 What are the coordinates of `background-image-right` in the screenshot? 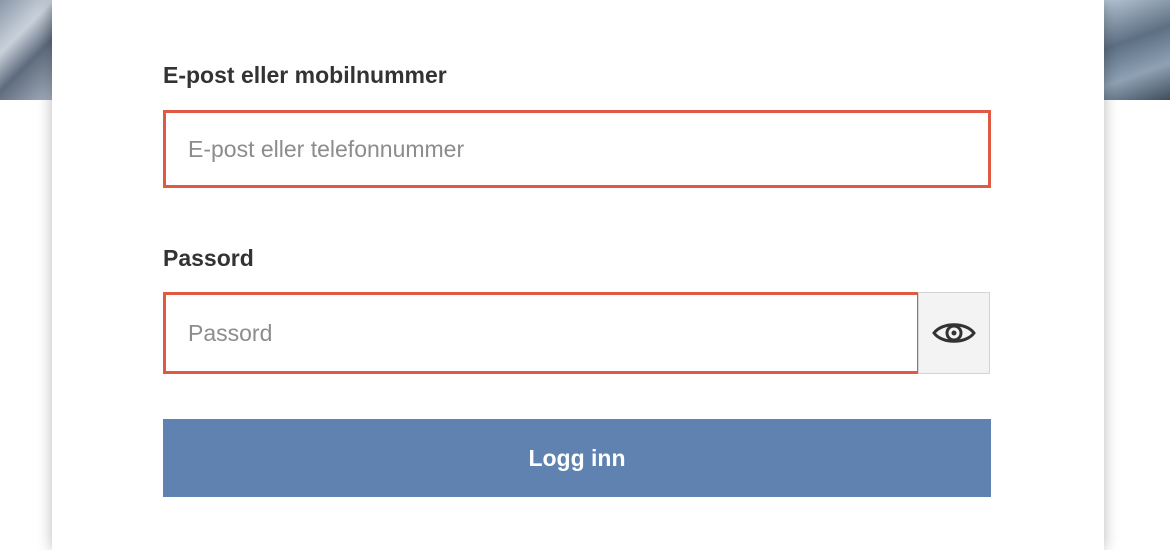 It's located at (1137, 50).